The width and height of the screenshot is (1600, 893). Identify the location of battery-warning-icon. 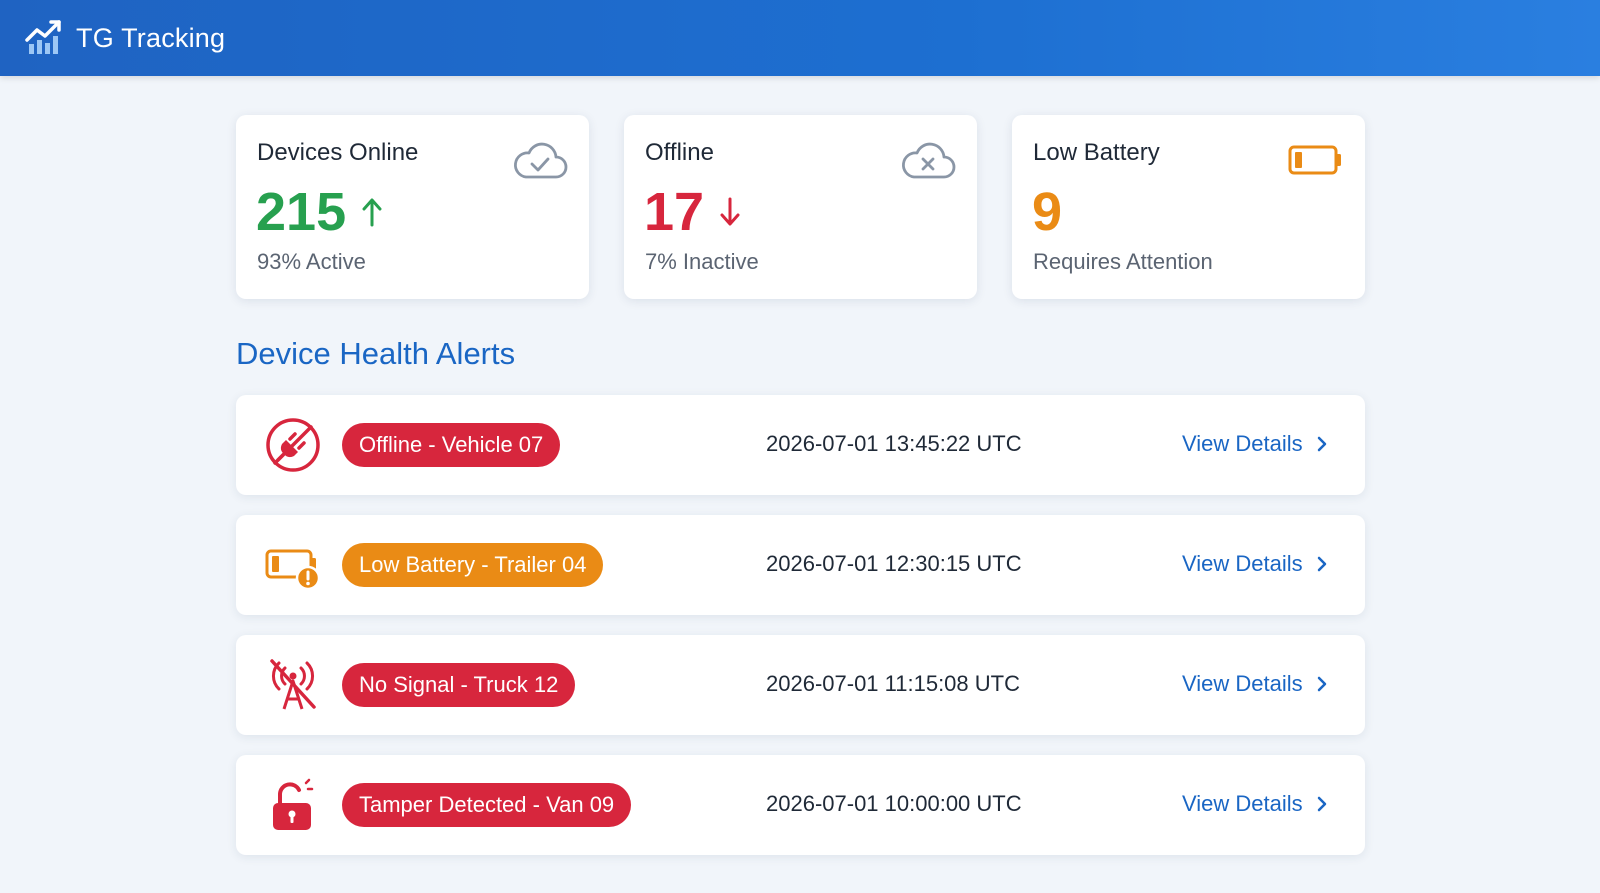
(293, 570).